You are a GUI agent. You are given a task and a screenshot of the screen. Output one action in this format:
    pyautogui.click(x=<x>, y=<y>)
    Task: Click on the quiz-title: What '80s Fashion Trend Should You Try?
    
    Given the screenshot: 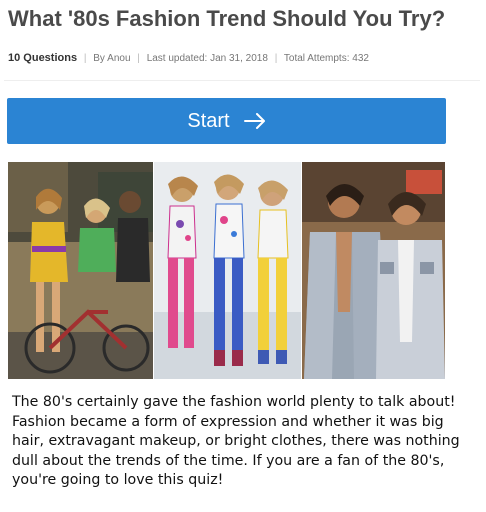 What is the action you would take?
    pyautogui.click(x=227, y=18)
    